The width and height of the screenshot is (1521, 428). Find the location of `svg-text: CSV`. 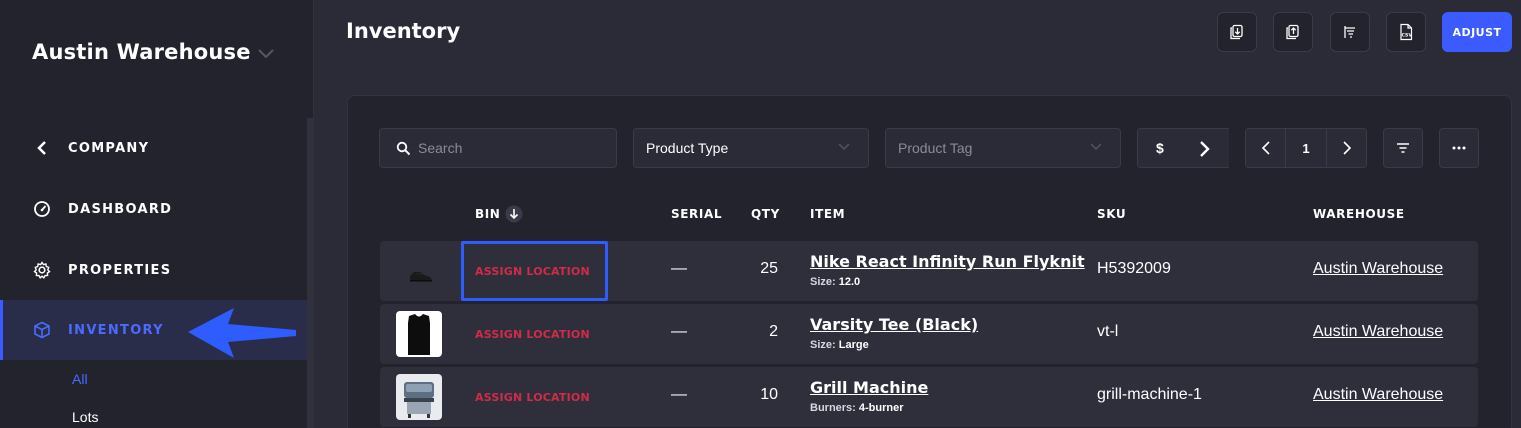

svg-text: CSV is located at coordinates (1407, 36).